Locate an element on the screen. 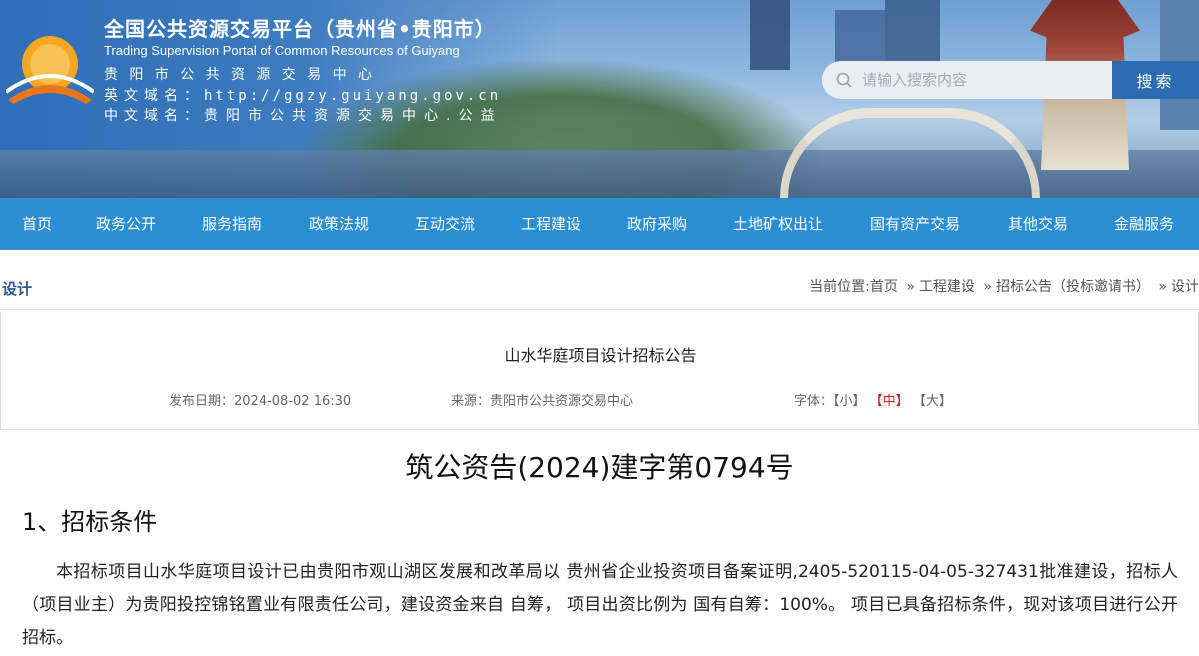 This screenshot has width=1199, height=656. article-source: 来源：贵阳市公共资源交易中心 is located at coordinates (542, 399).